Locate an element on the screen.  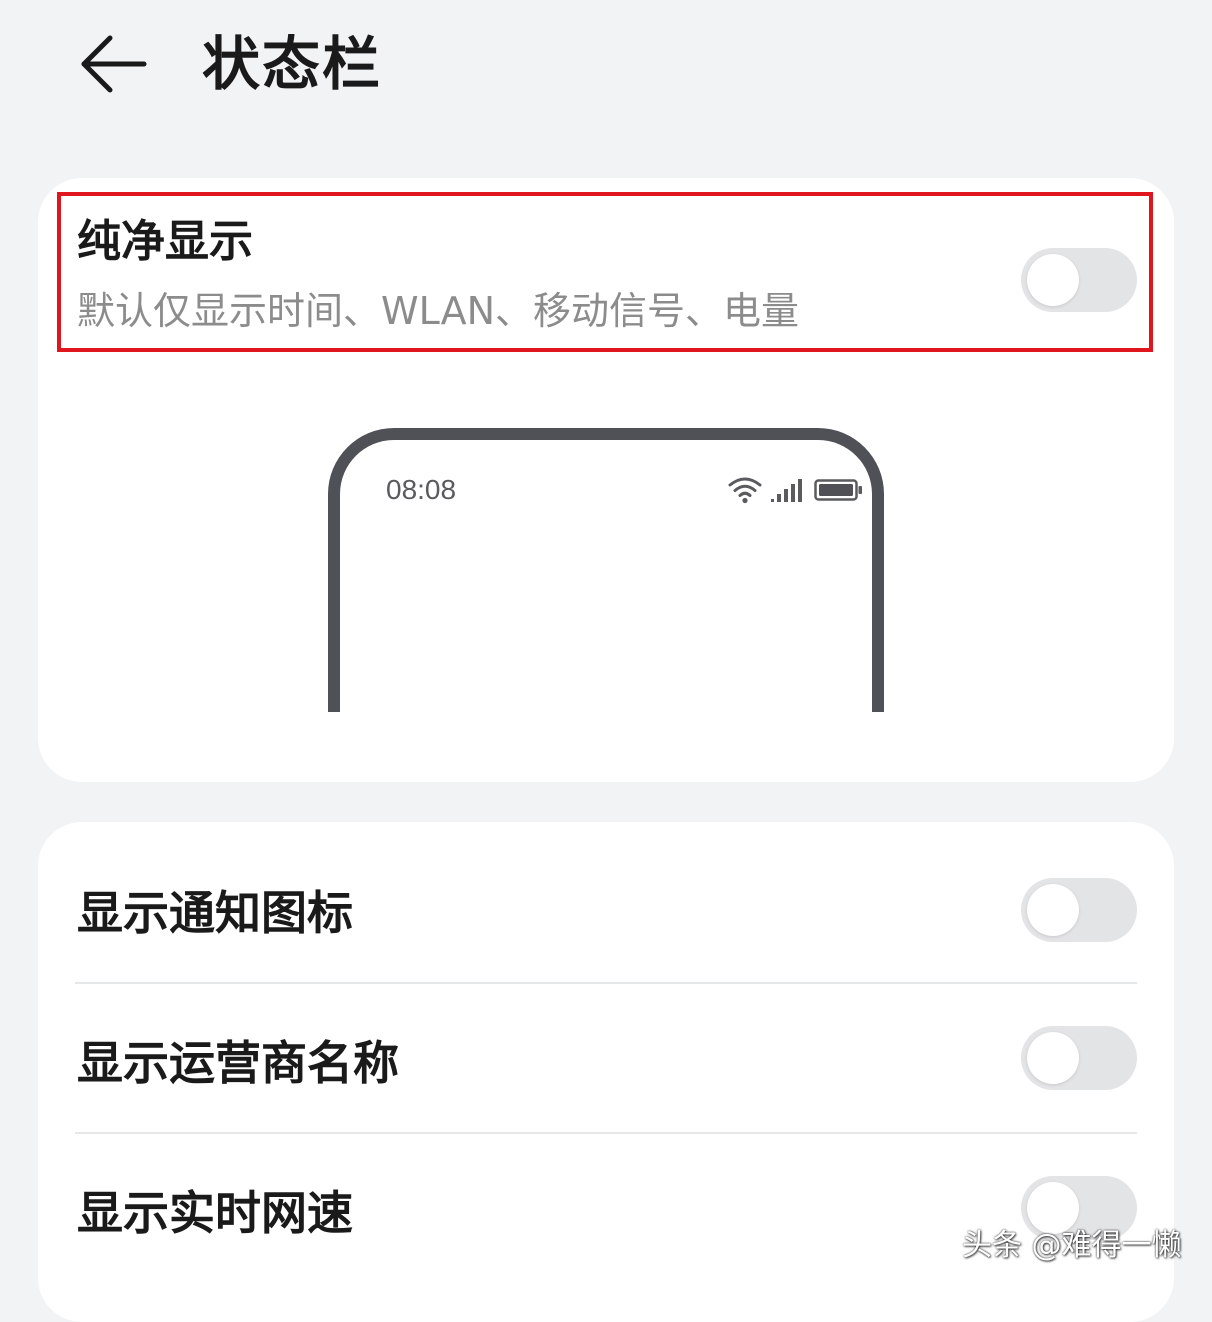
setting-label: 显示实时网速 is located at coordinates (215, 1213).